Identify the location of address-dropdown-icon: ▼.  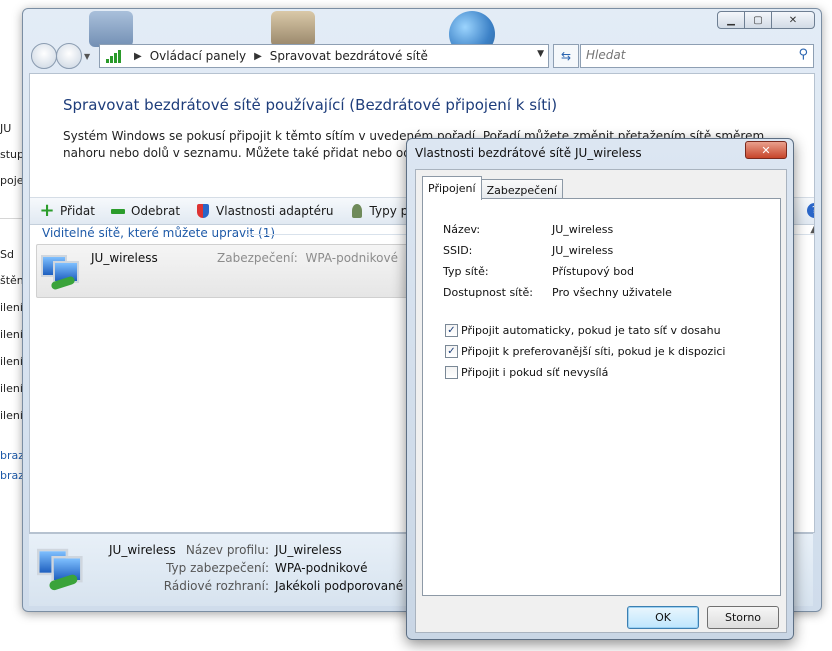
(540, 54).